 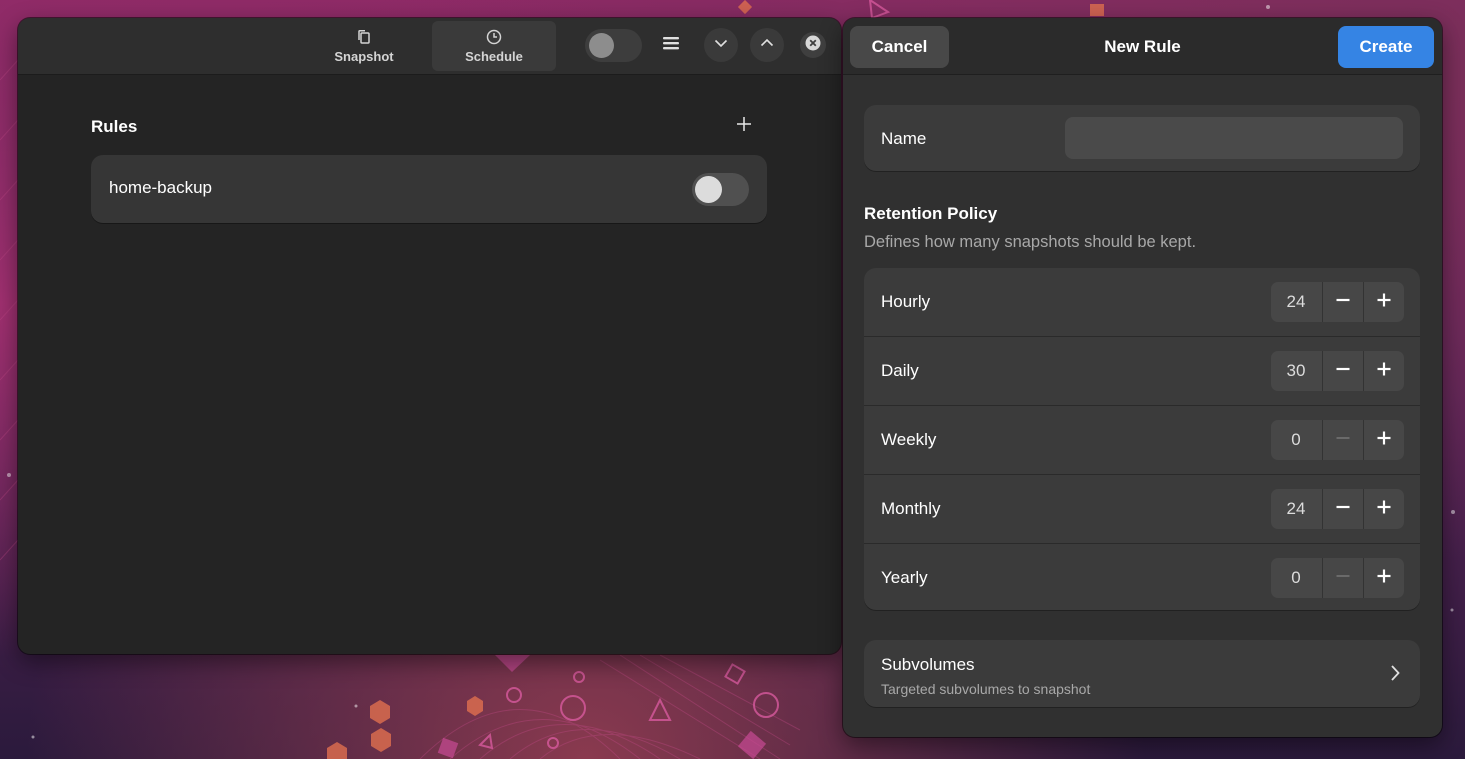 I want to click on name-row: Name, so click(x=1142, y=138).